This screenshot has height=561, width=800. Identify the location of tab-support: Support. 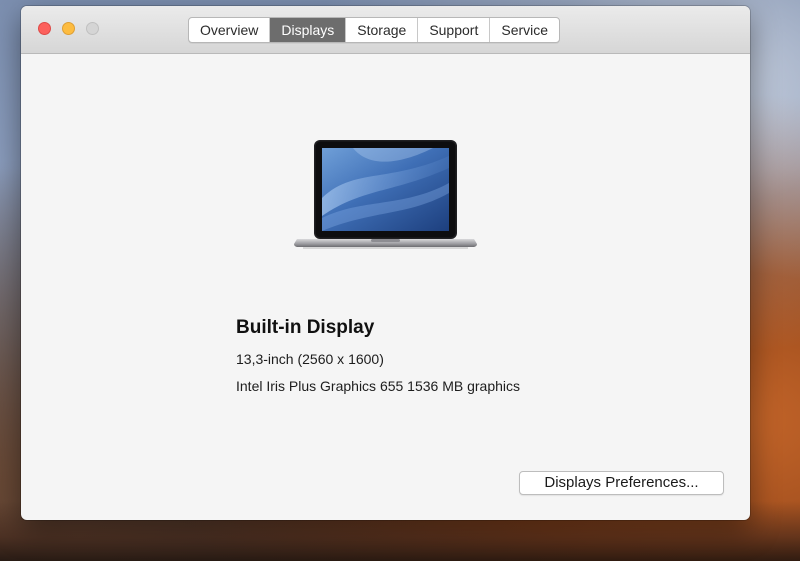
(454, 30).